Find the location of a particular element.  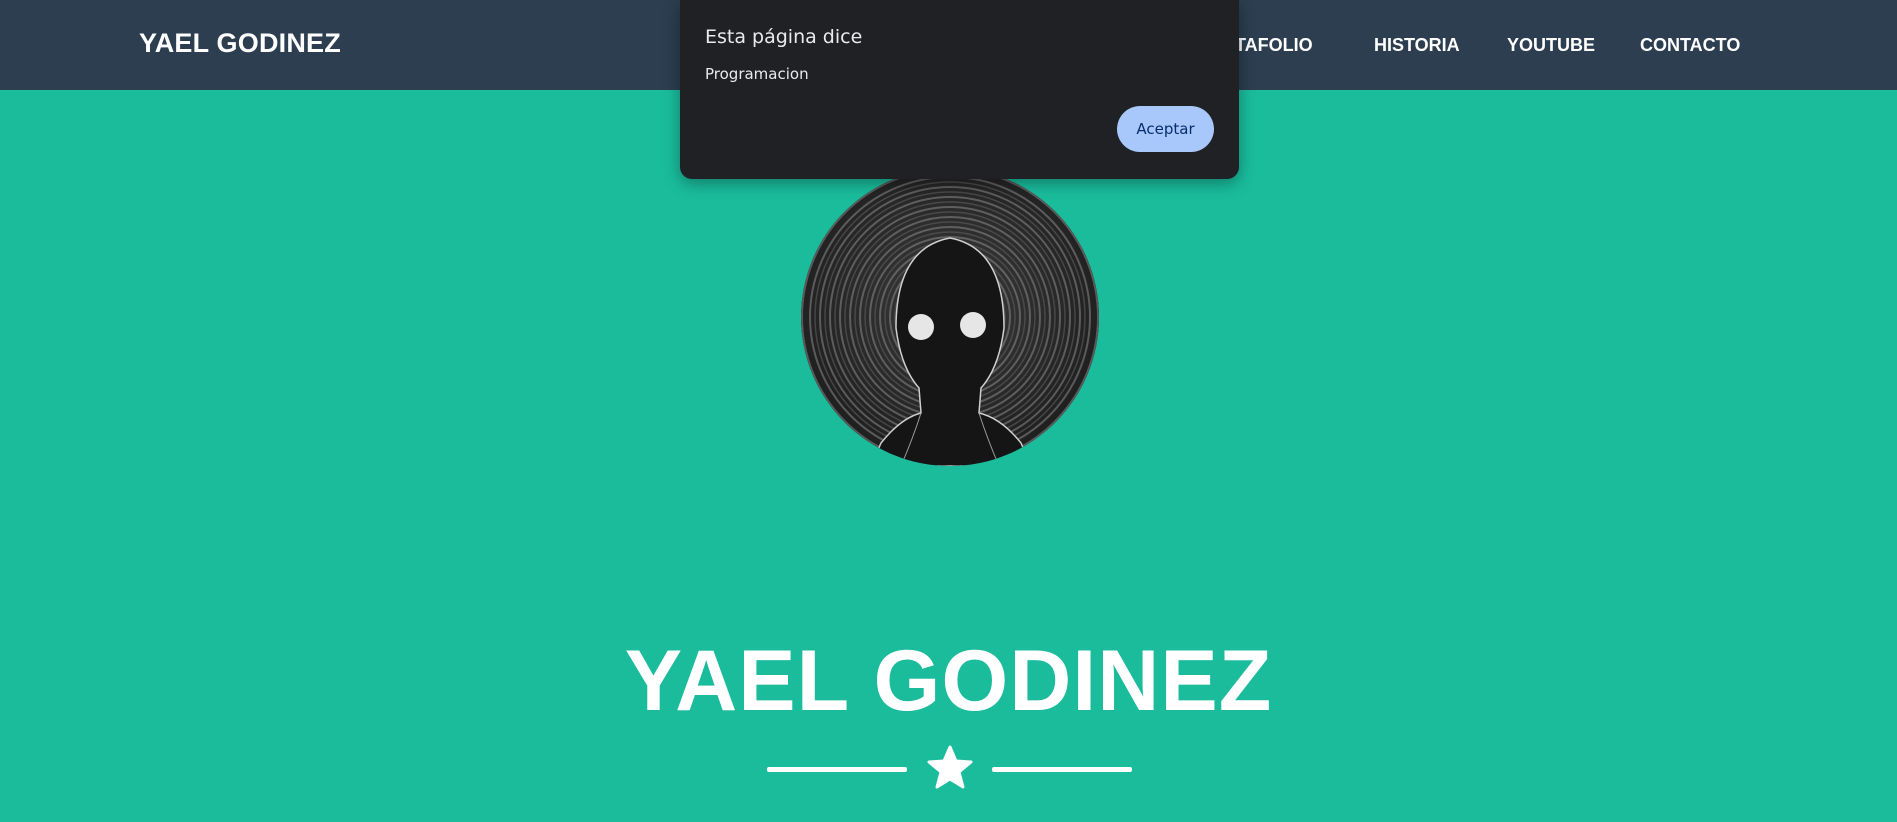

dialog-message: Programacion is located at coordinates (757, 74).